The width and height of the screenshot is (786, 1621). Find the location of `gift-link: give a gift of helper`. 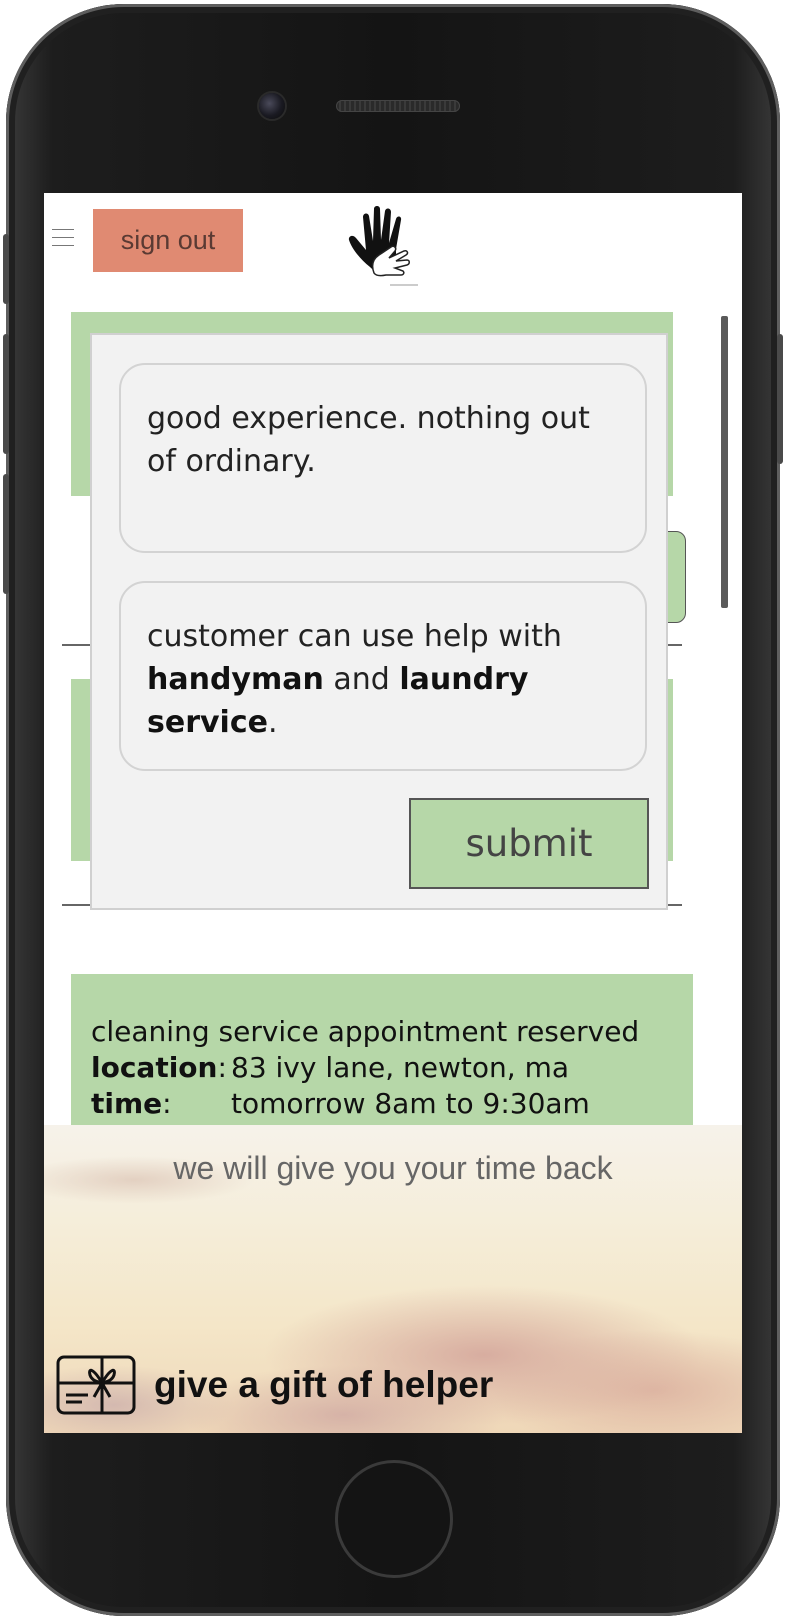

gift-link: give a gift of helper is located at coordinates (274, 1385).